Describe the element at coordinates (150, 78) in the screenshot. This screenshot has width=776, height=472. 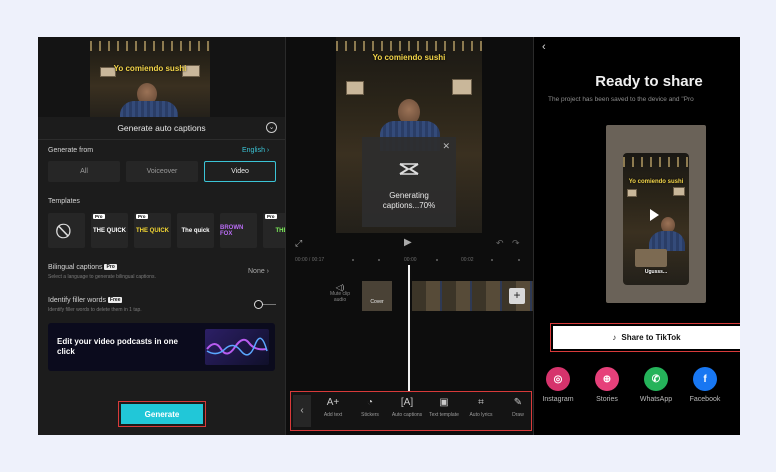
I see `video-preview: Yo comiendo sushi` at that location.